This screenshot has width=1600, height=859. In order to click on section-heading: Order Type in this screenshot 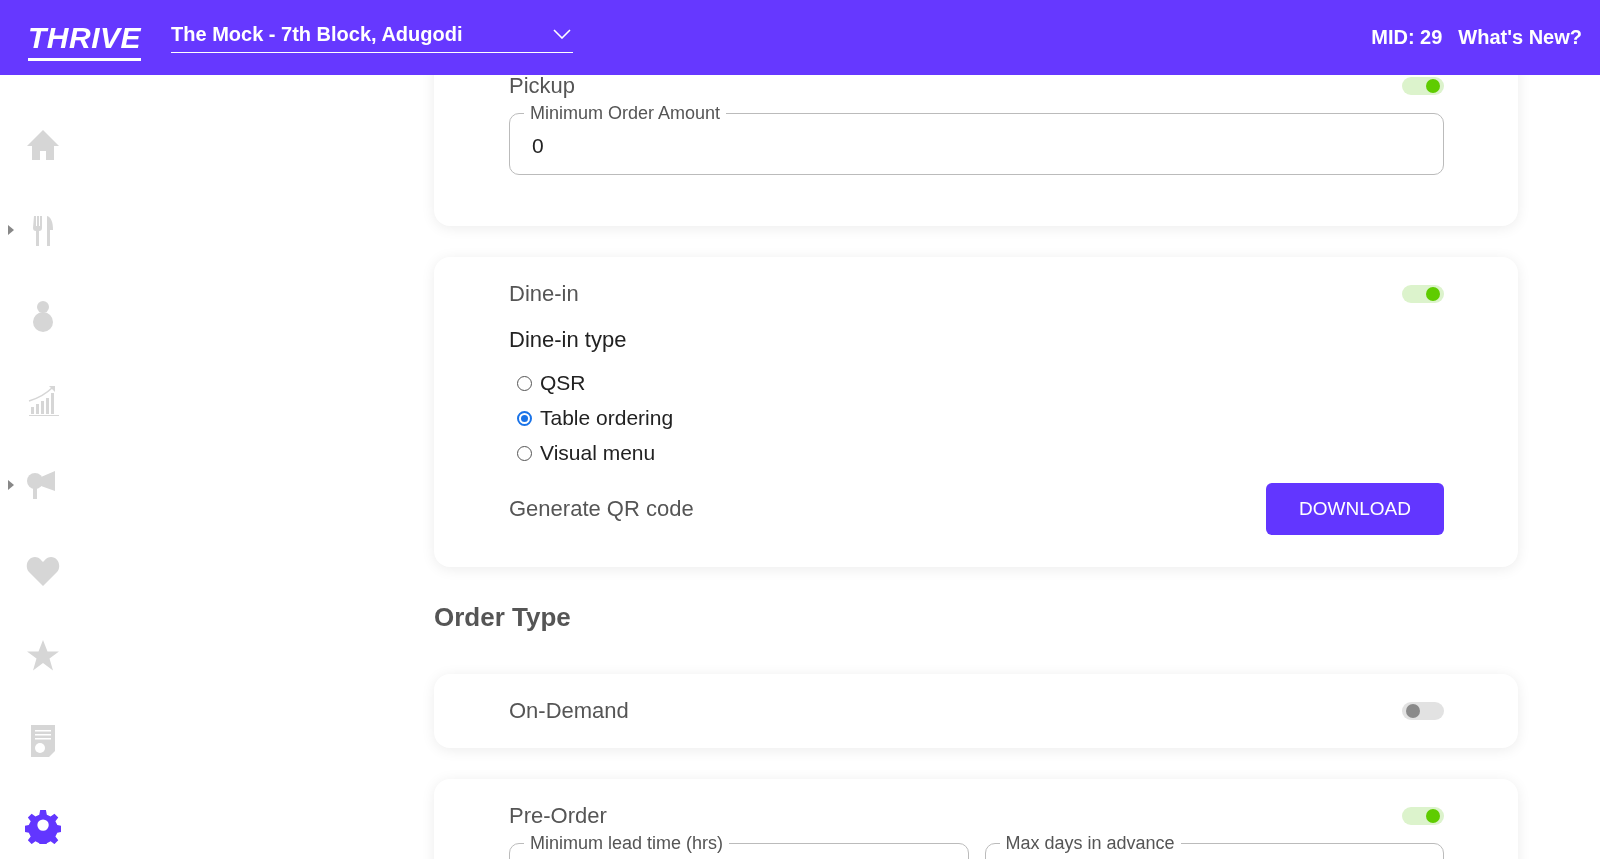, I will do `click(503, 617)`.